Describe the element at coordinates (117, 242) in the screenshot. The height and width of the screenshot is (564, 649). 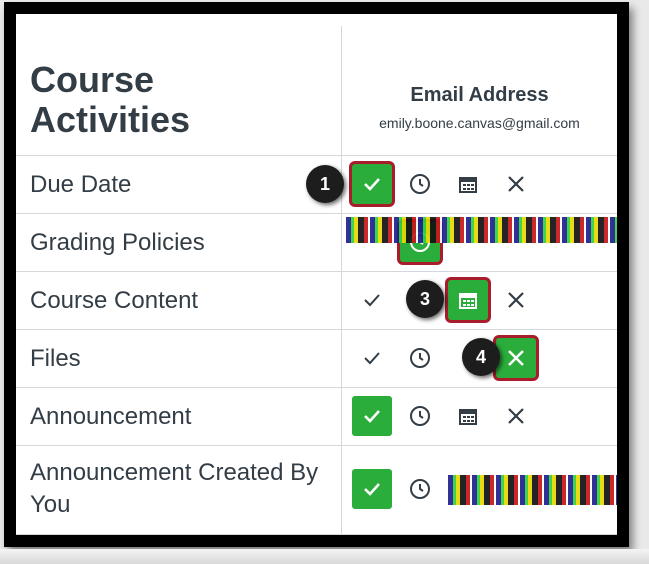
I see `row-label-grading-policies: Grading Policies` at that location.